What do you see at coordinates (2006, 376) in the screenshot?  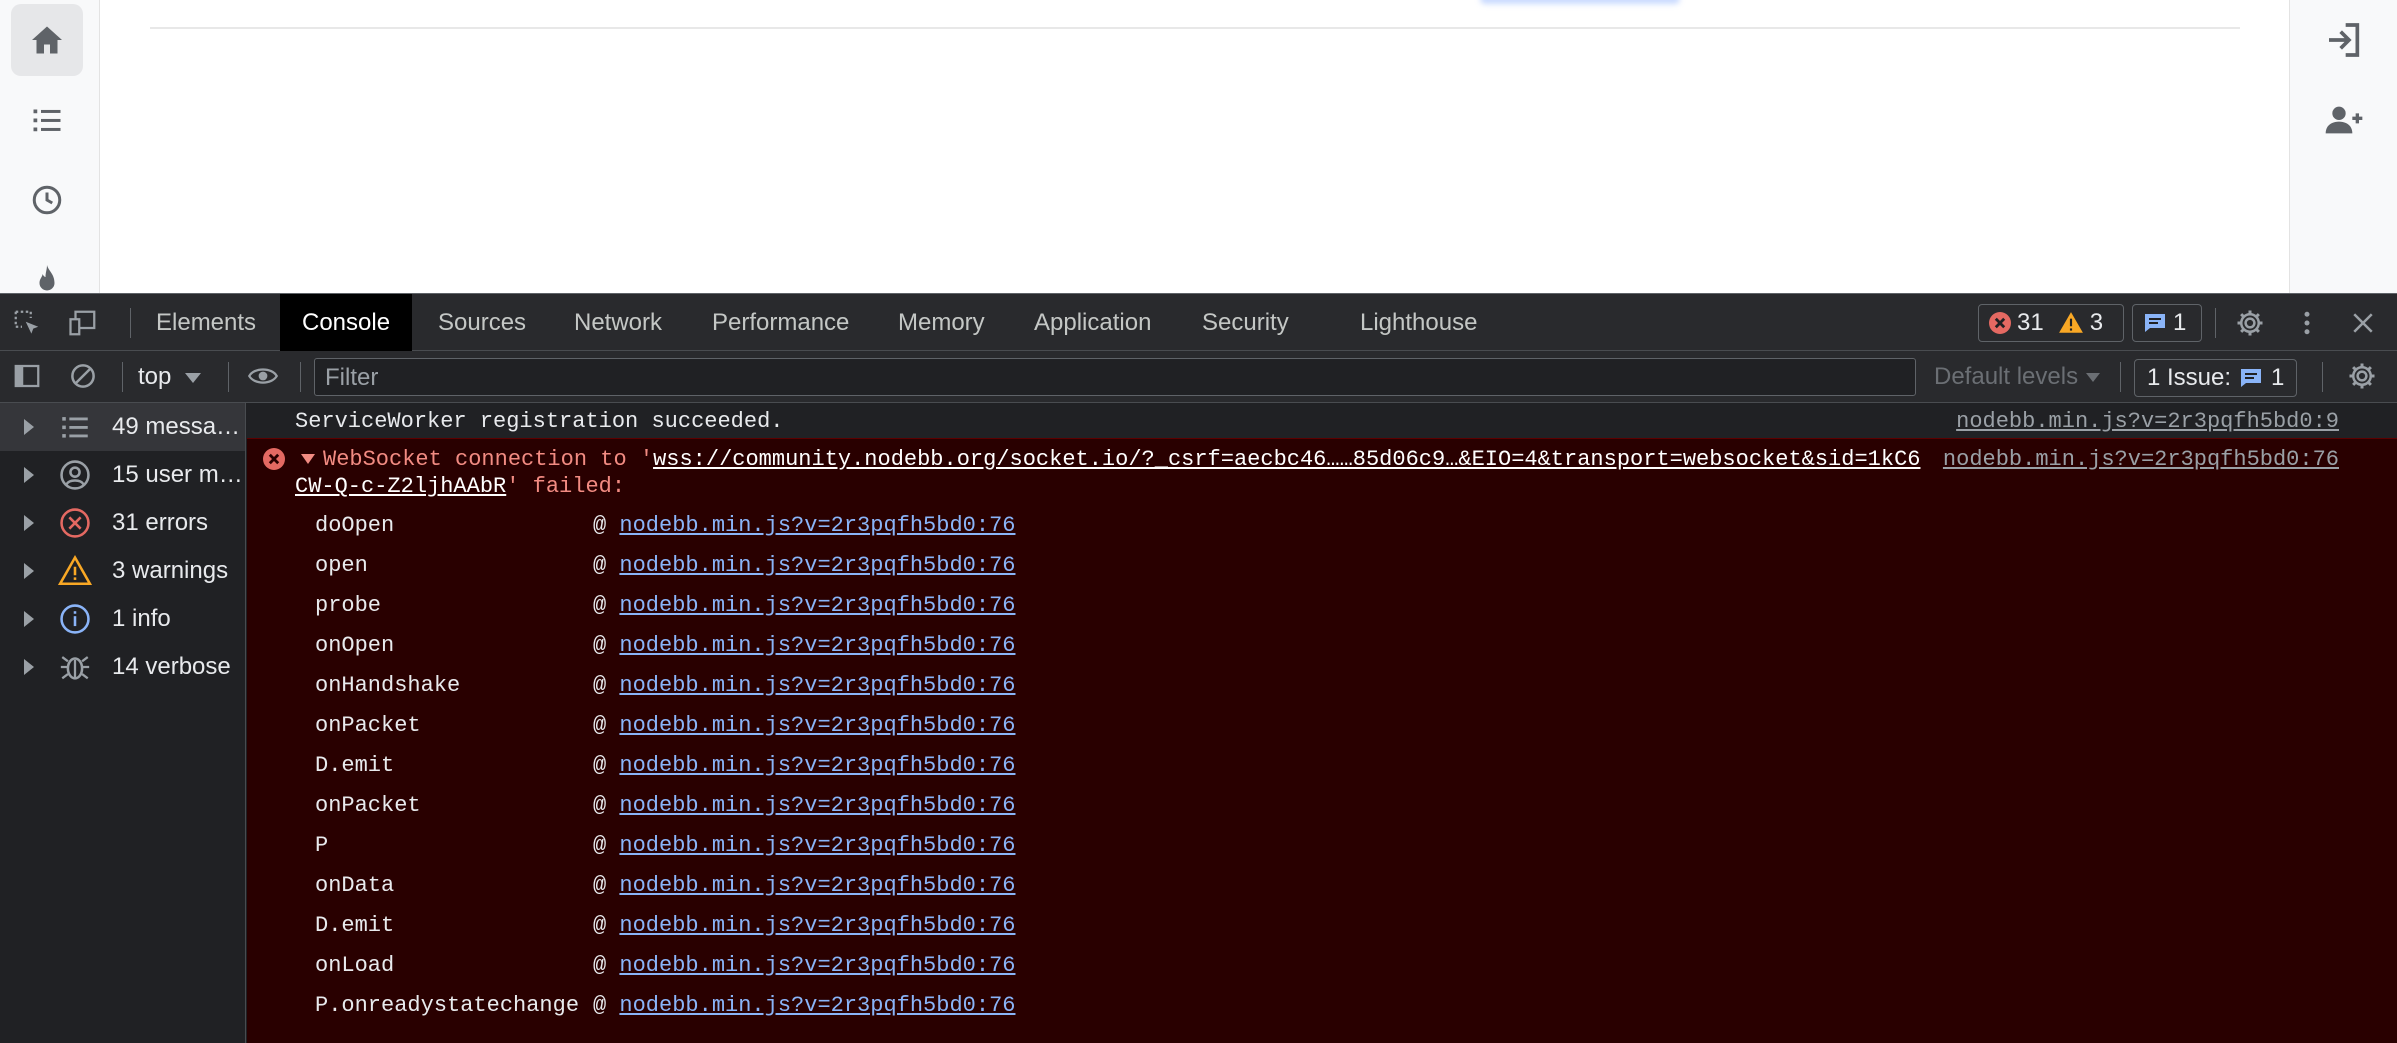 I see `log-levels-label: Default levels` at bounding box center [2006, 376].